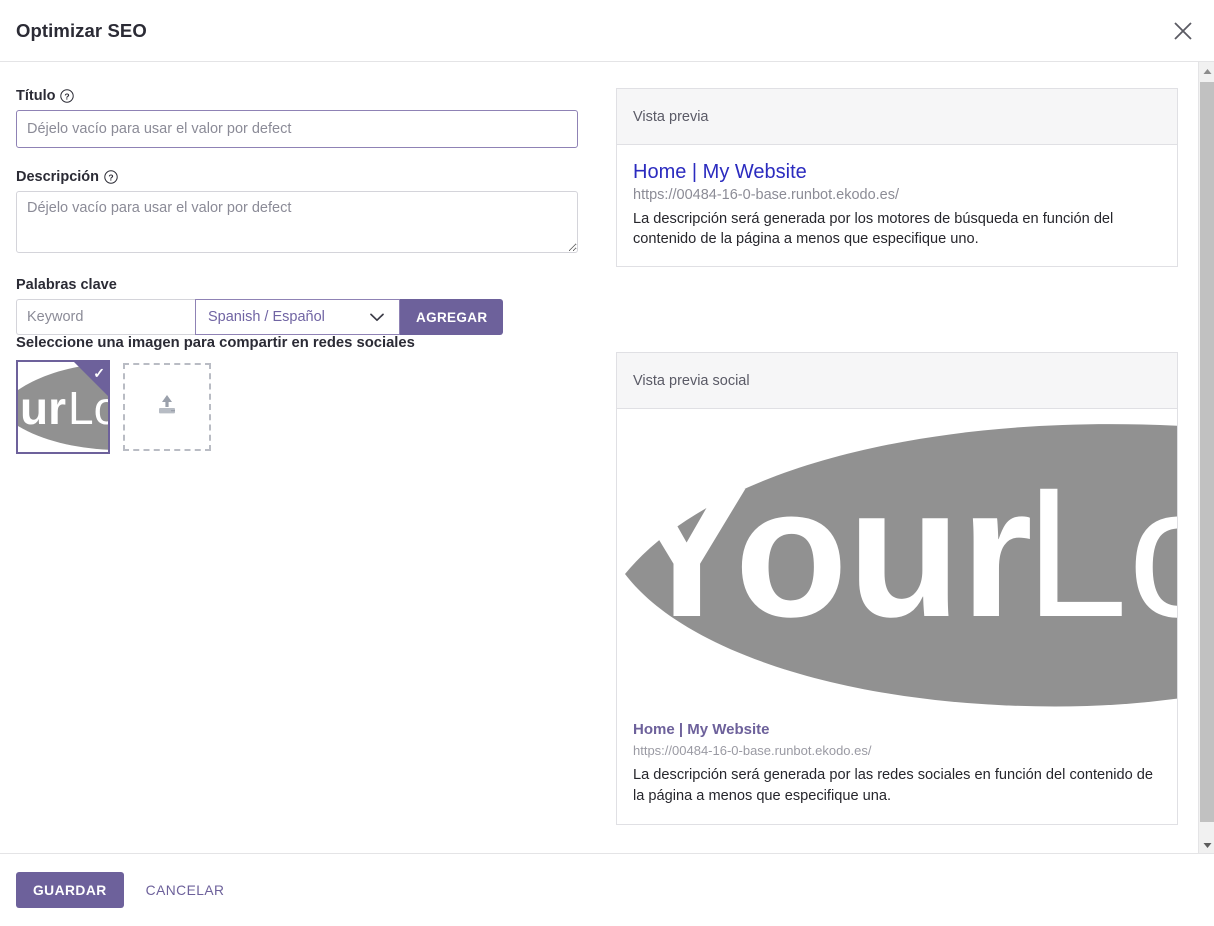 The height and width of the screenshot is (926, 1214). I want to click on social-preview-header-text: Vista previa social, so click(691, 380).